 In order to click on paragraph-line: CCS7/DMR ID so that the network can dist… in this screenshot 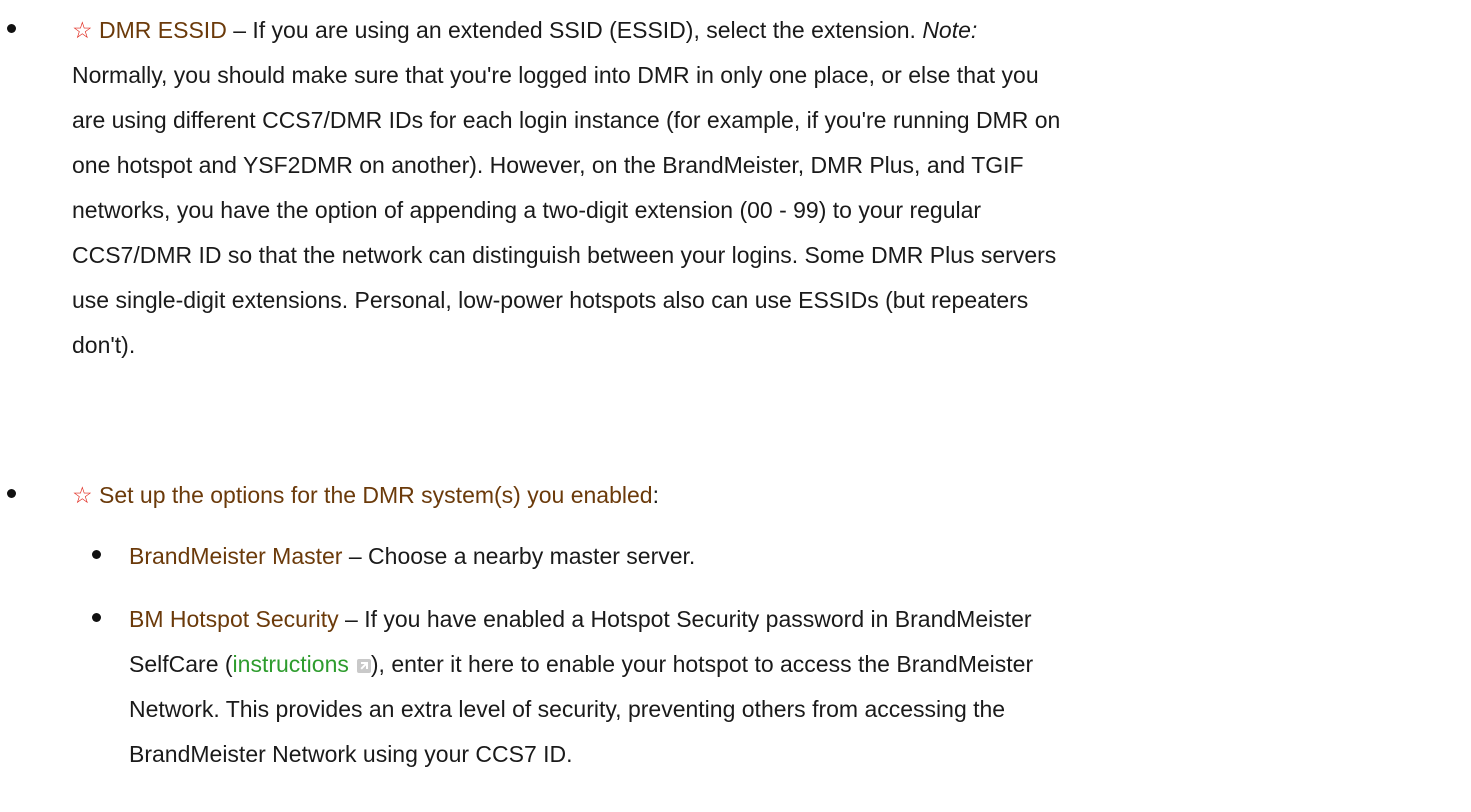, I will do `click(564, 255)`.